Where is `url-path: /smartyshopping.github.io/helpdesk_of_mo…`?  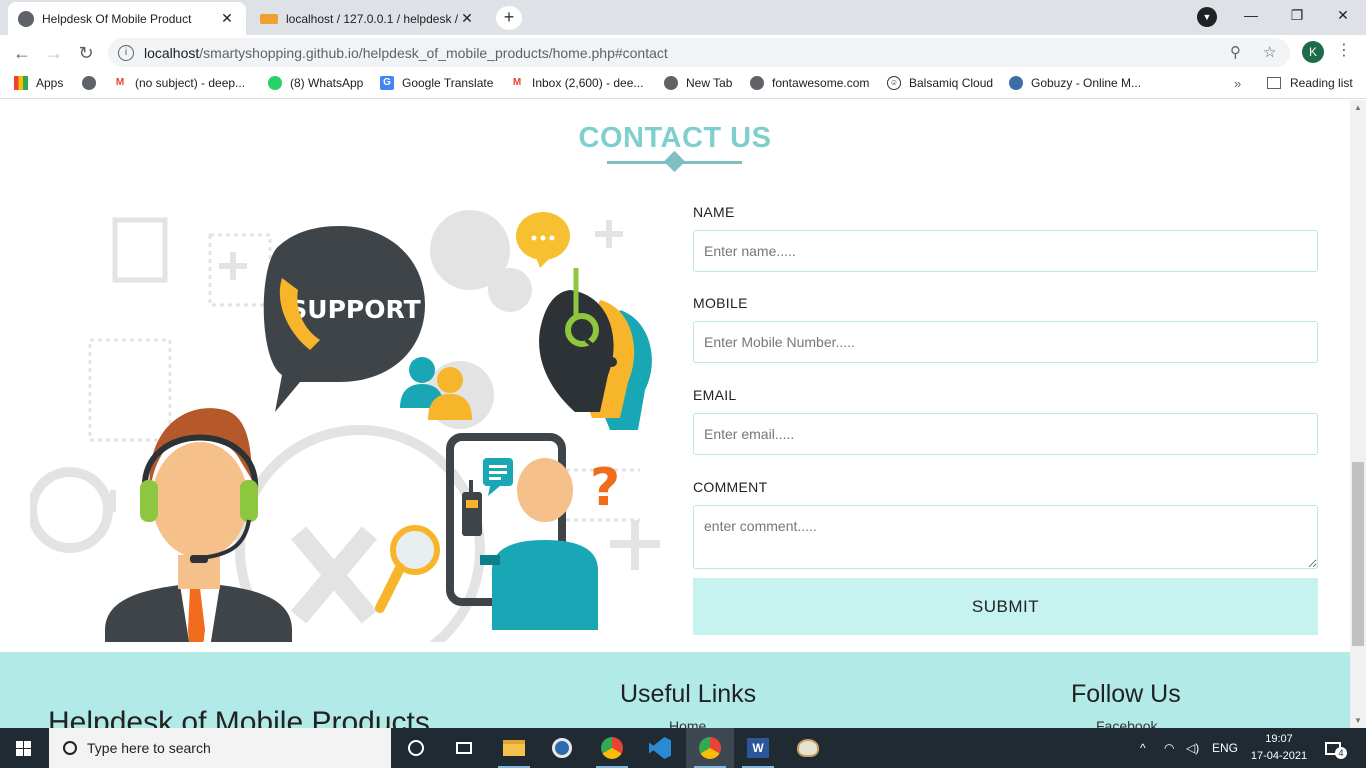 url-path: /smartyshopping.github.io/helpdesk_of_mo… is located at coordinates (433, 52).